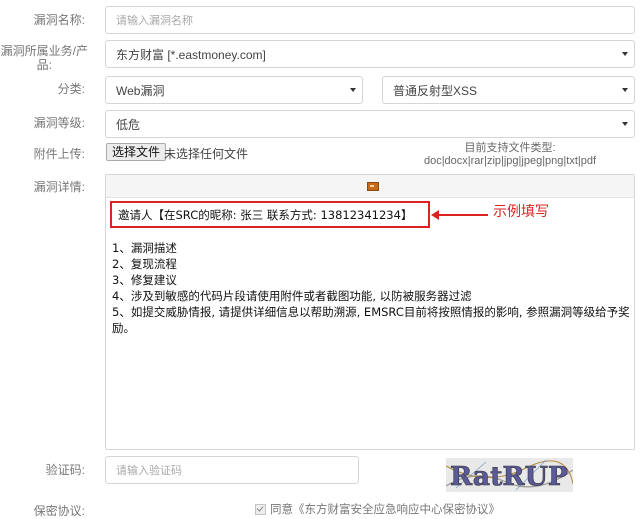 The image size is (640, 519). Describe the element at coordinates (206, 154) in the screenshot. I see `no-file-text: 未选择任何文件` at that location.